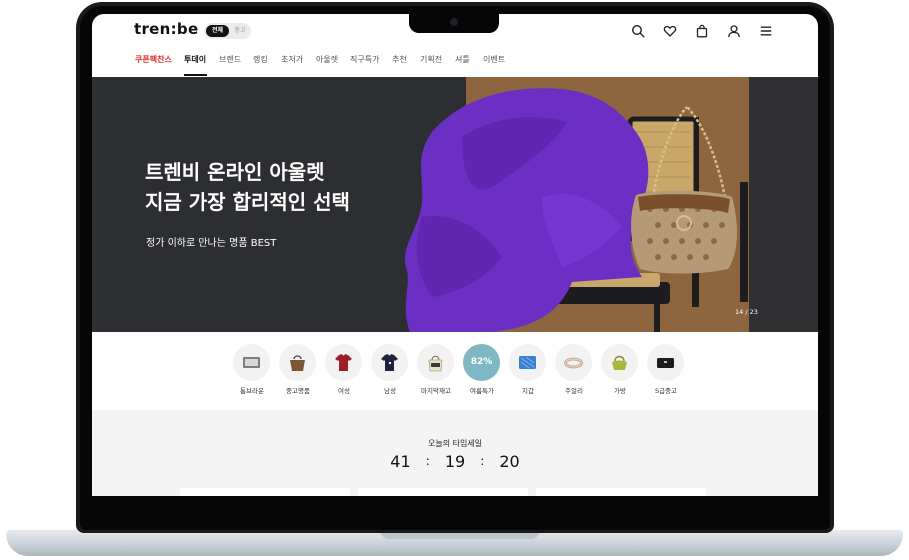 The height and width of the screenshot is (560, 909). I want to click on hero-slide-counter: 14 / 23, so click(746, 312).